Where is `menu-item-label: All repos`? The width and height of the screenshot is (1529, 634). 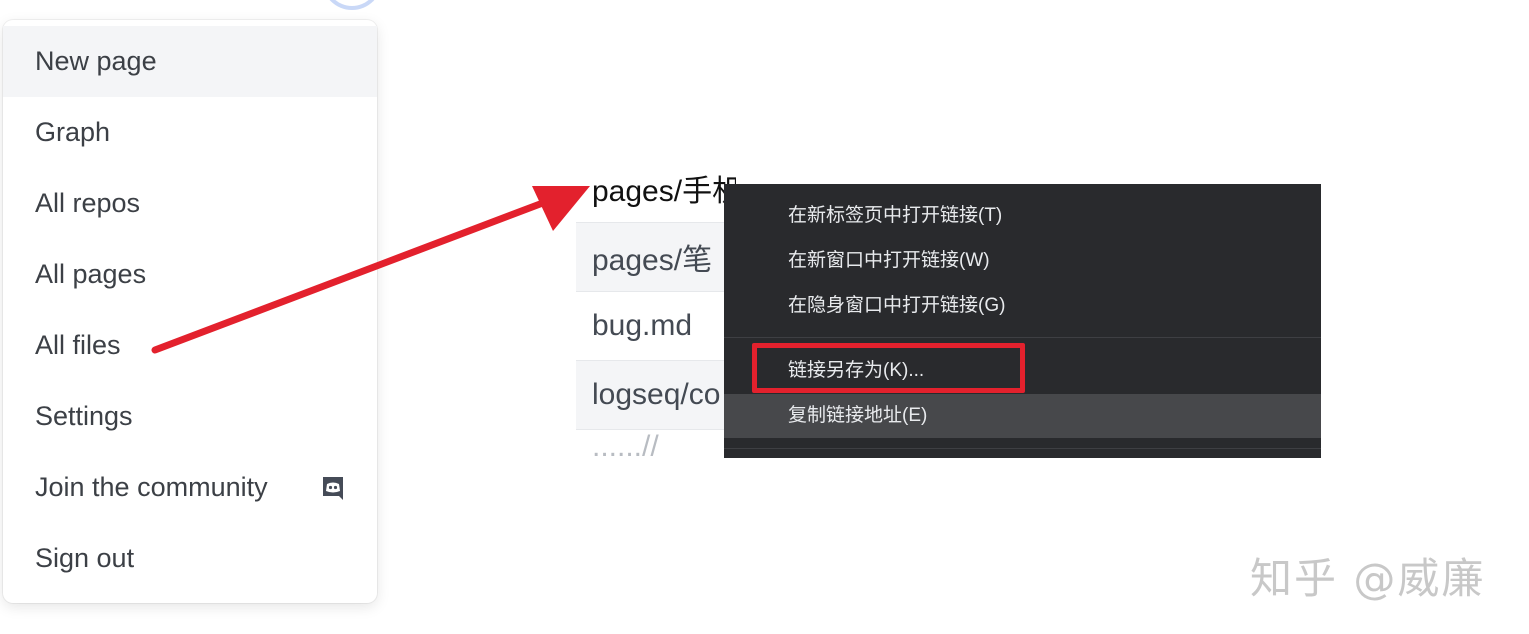 menu-item-label: All repos is located at coordinates (88, 203).